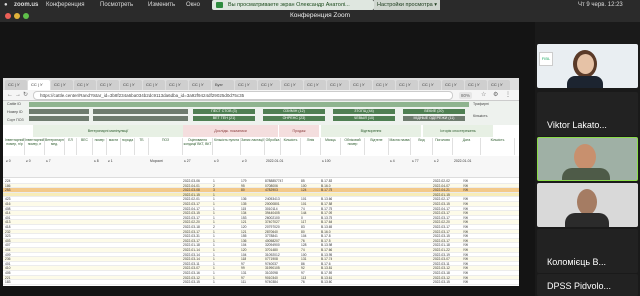 This screenshot has width=640, height=296. Describe the element at coordinates (166, 146) in the screenshot. I see `column-header: ПОЗ` at that location.